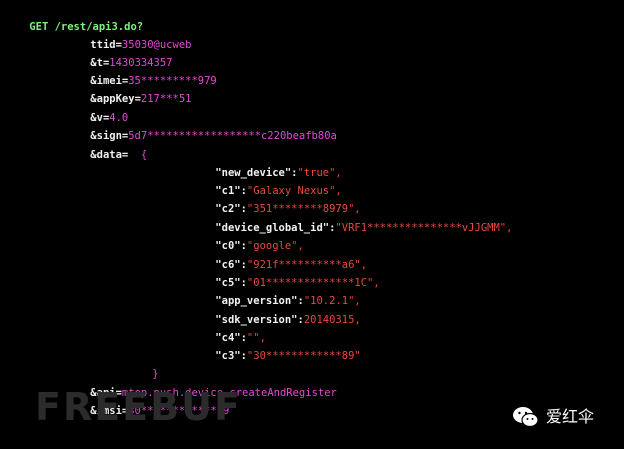 The image size is (624, 449). I want to click on brand-name: 爱红伞, so click(570, 416).